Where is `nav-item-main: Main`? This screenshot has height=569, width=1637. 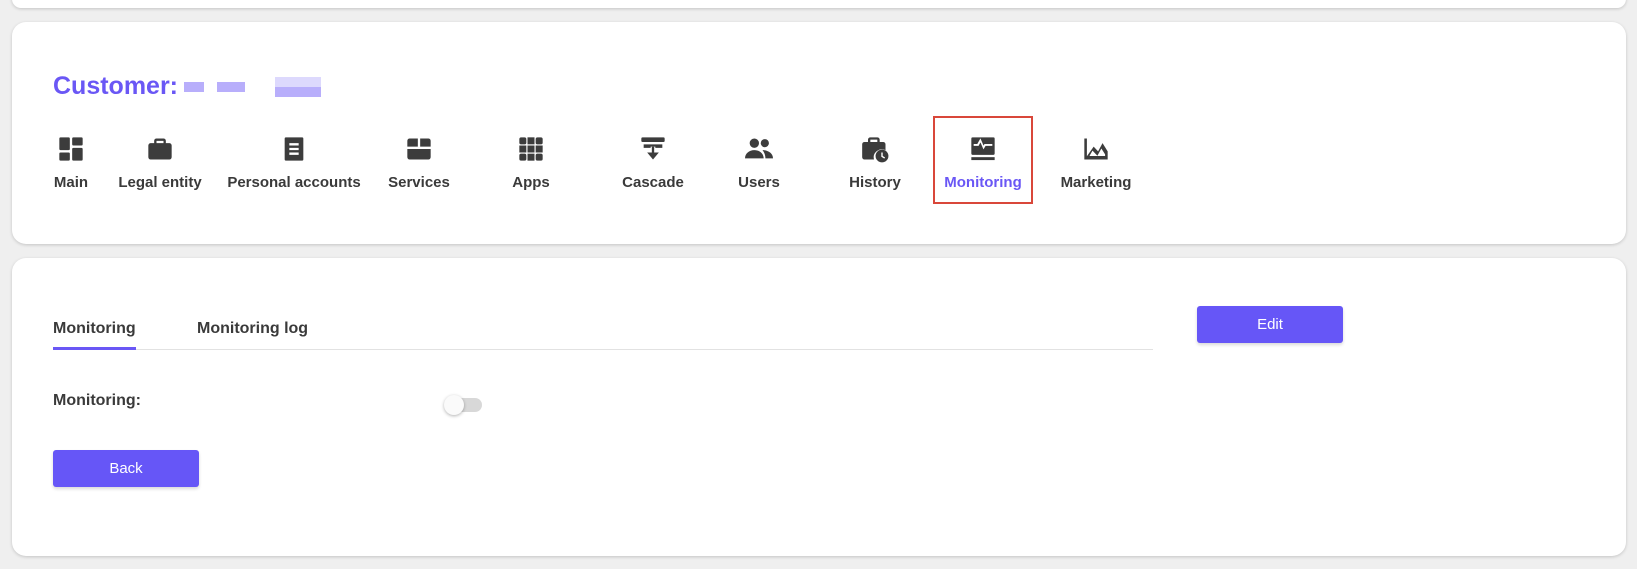 nav-item-main: Main is located at coordinates (71, 164).